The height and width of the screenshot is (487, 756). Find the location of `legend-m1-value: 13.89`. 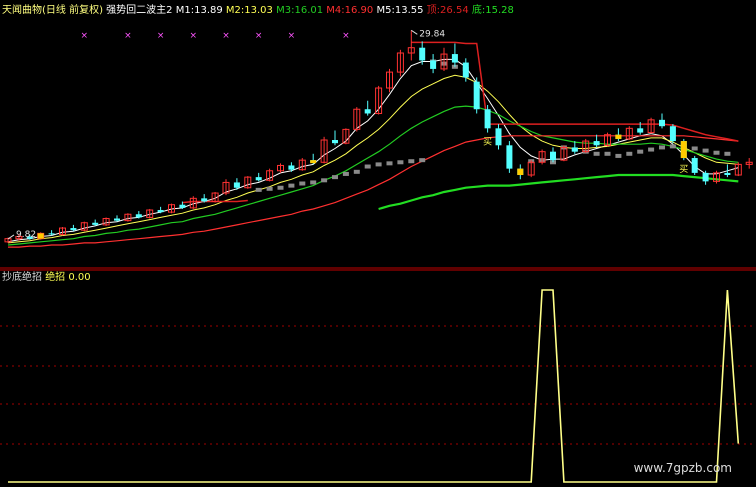

legend-m1-value: 13.89 is located at coordinates (208, 10).